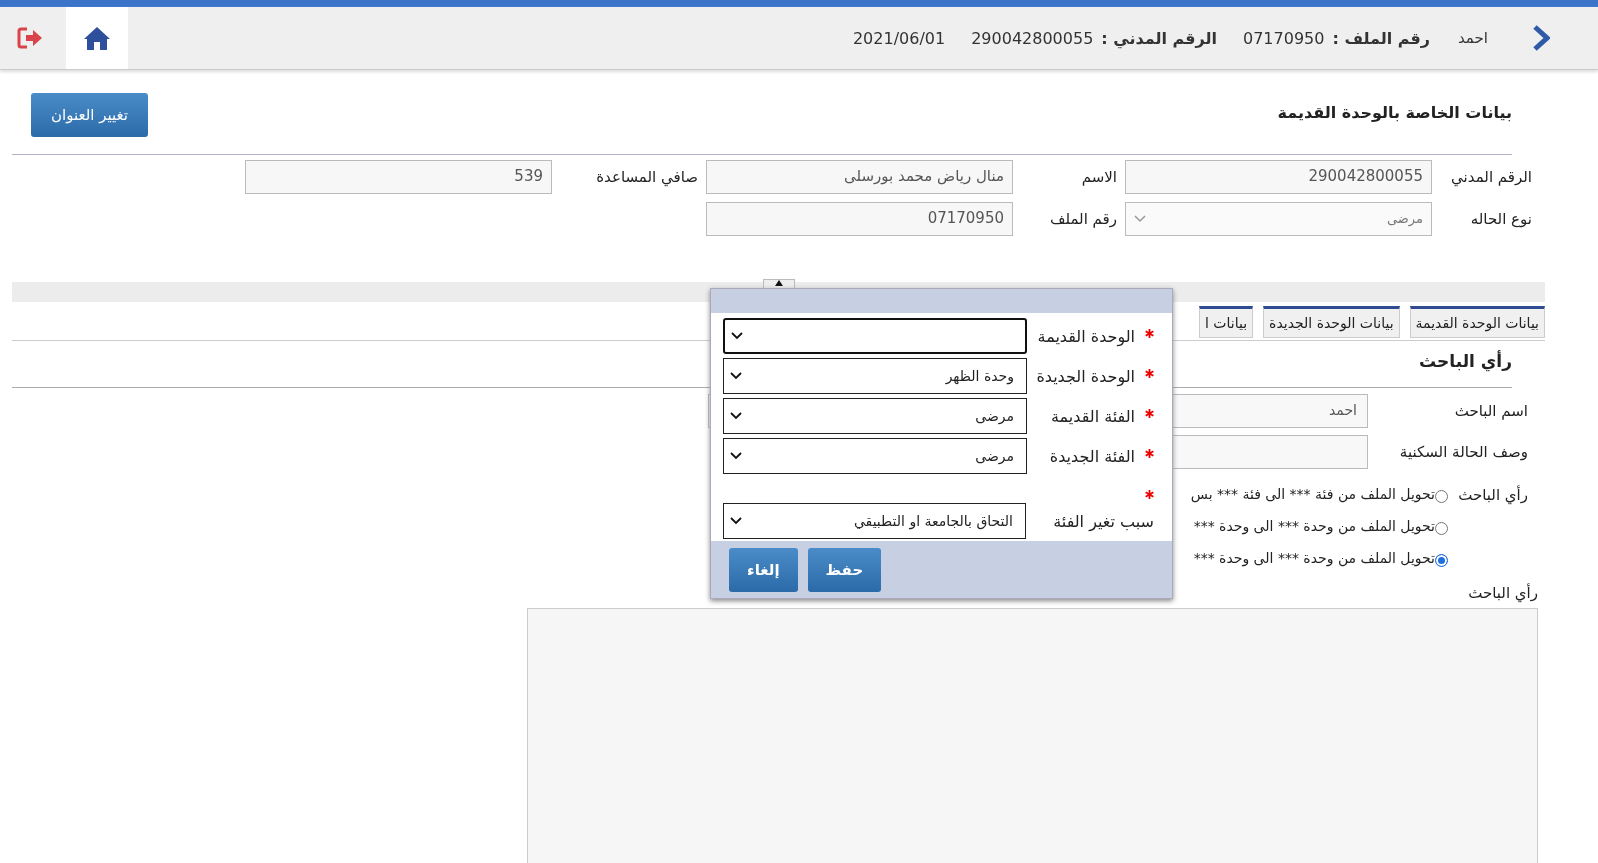  I want to click on radio-option: تحويل الملف من فئة *** الى فئة *** بس, so click(1319, 494).